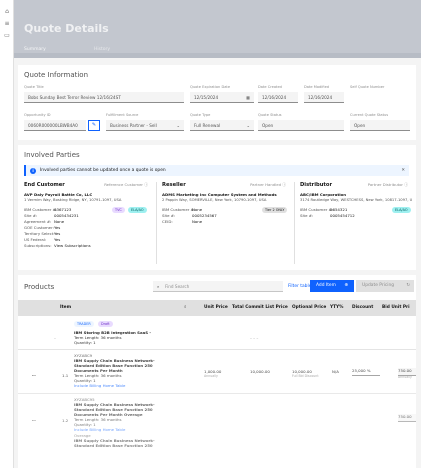 This screenshot has height=468, width=421. Describe the element at coordinates (305, 376) in the screenshot. I see `optional-price-note: Full Bid Discount` at that location.